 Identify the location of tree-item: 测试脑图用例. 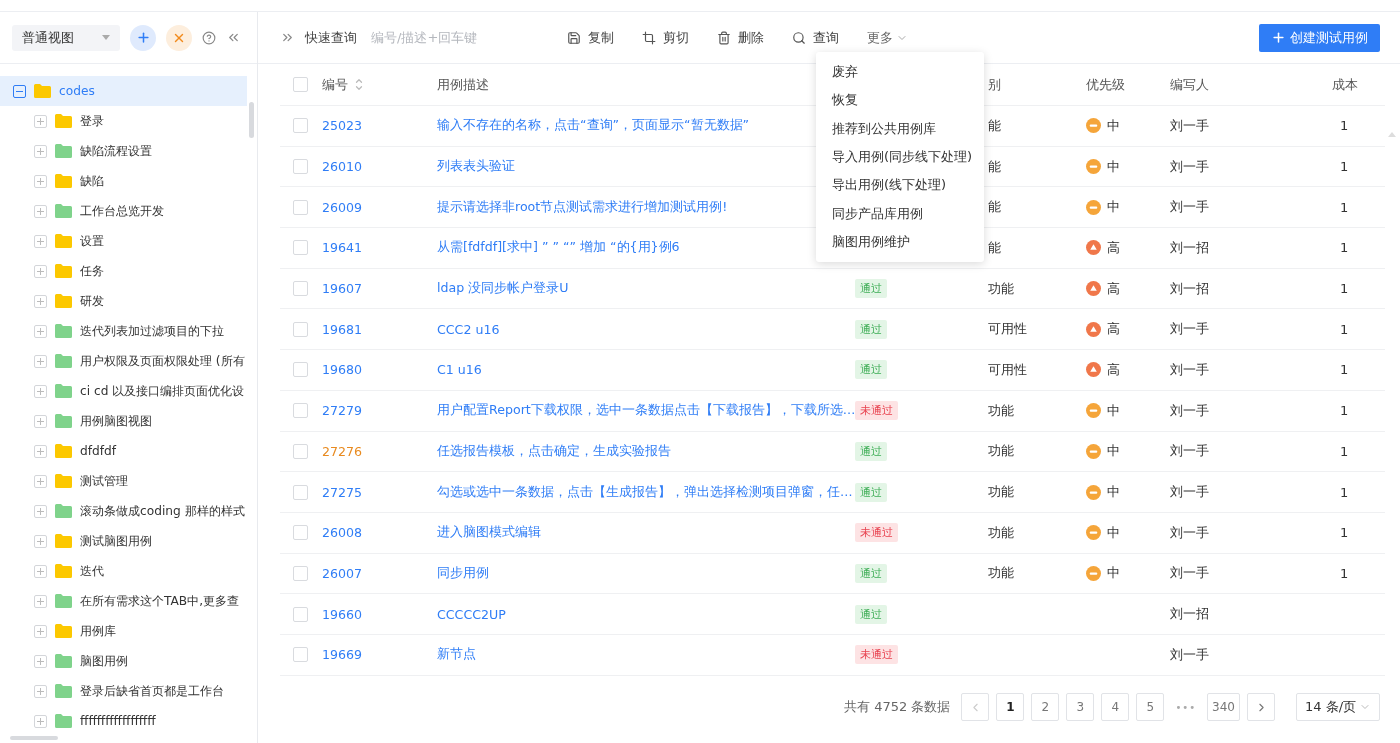
(123, 541).